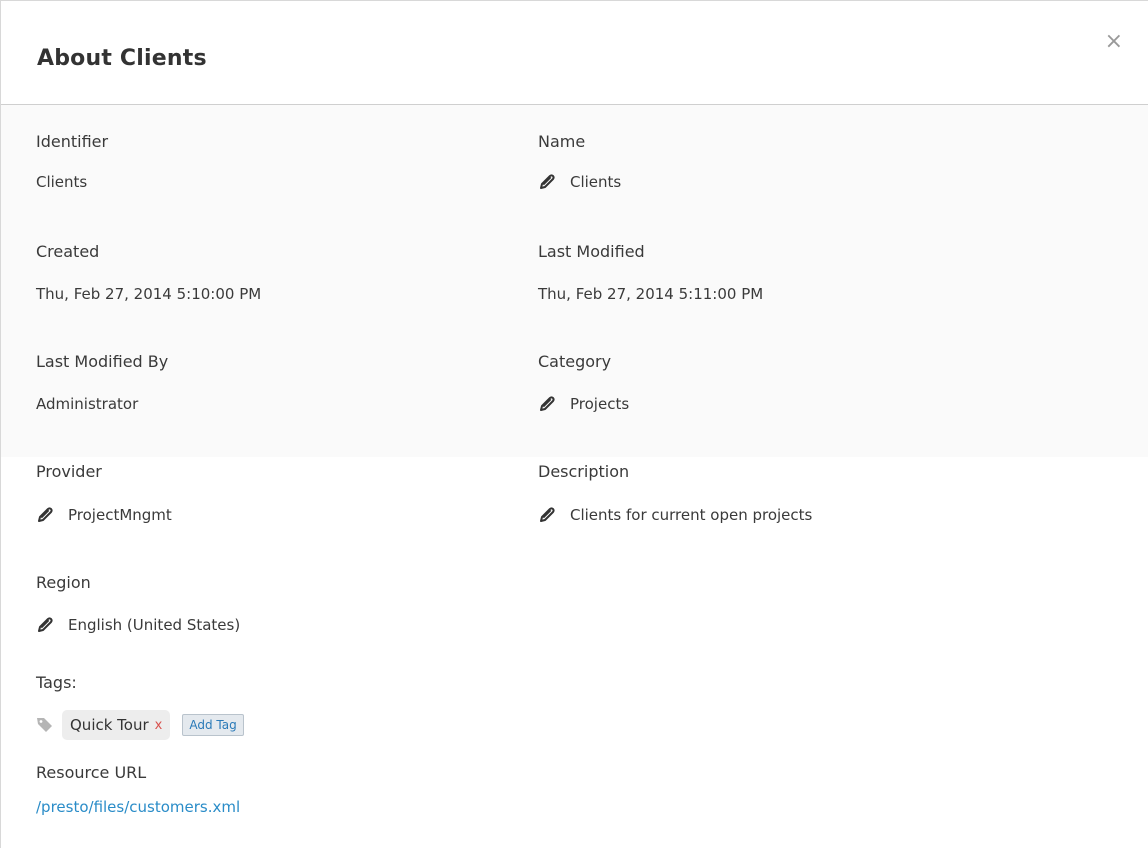  I want to click on description-label: Description, so click(584, 471).